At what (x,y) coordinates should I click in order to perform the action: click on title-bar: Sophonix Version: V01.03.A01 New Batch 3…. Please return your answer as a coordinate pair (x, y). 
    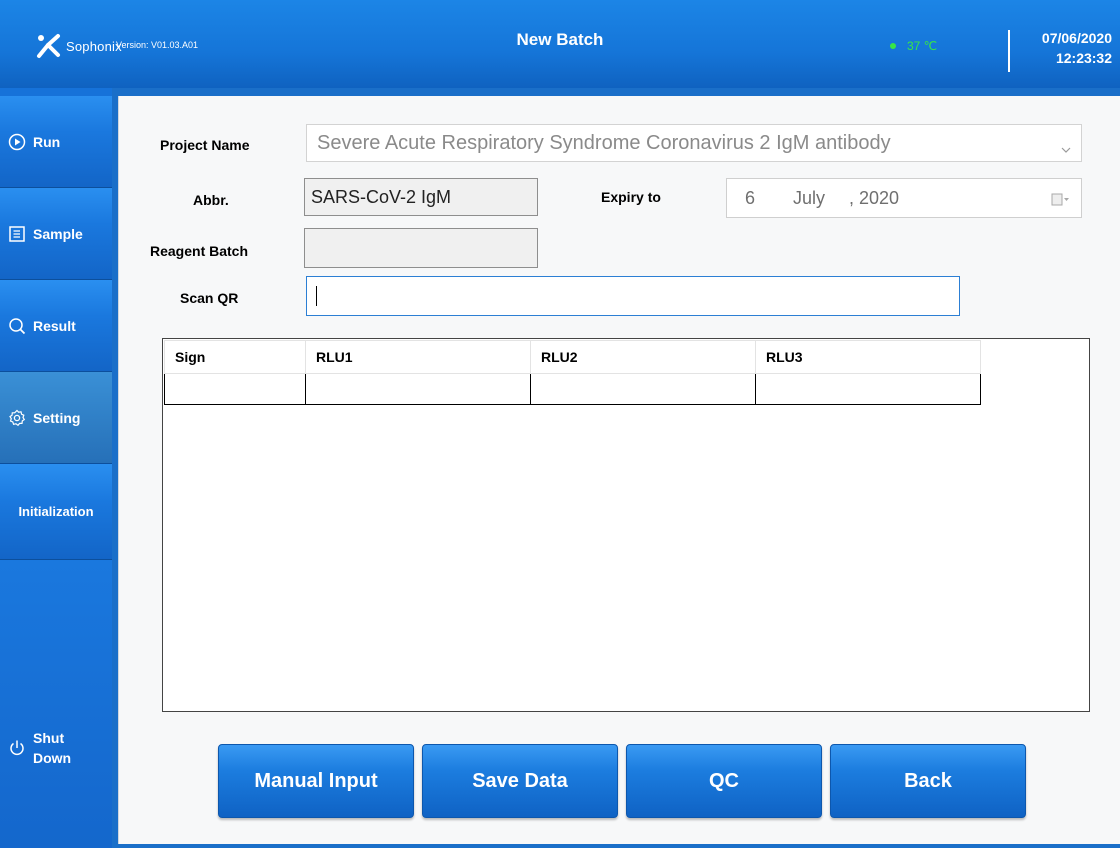
    Looking at the image, I should click on (560, 44).